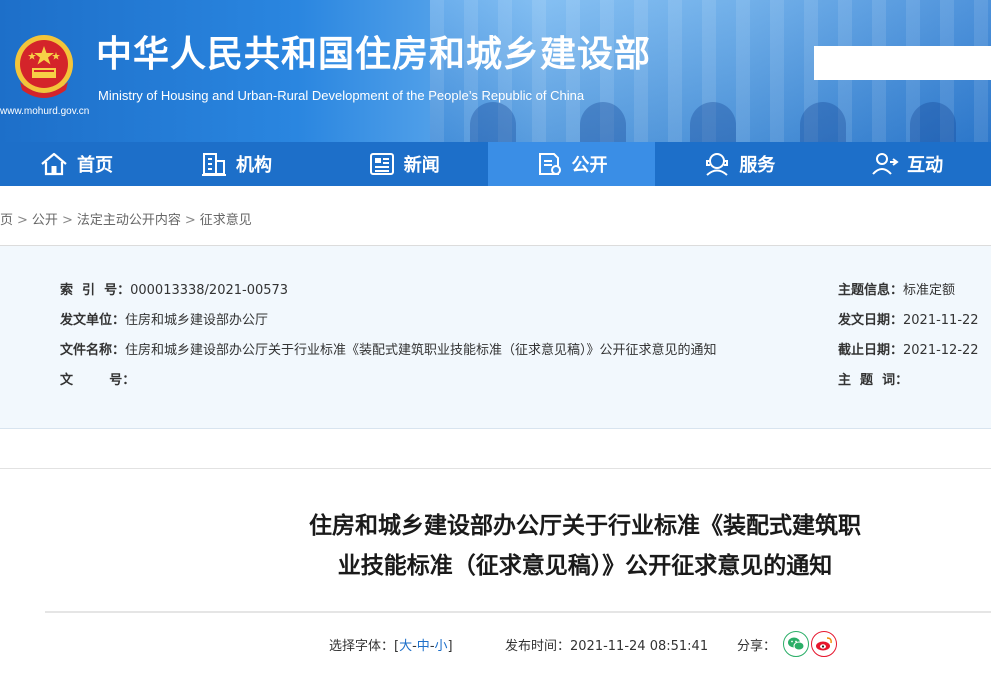  I want to click on title-divider, so click(518, 612).